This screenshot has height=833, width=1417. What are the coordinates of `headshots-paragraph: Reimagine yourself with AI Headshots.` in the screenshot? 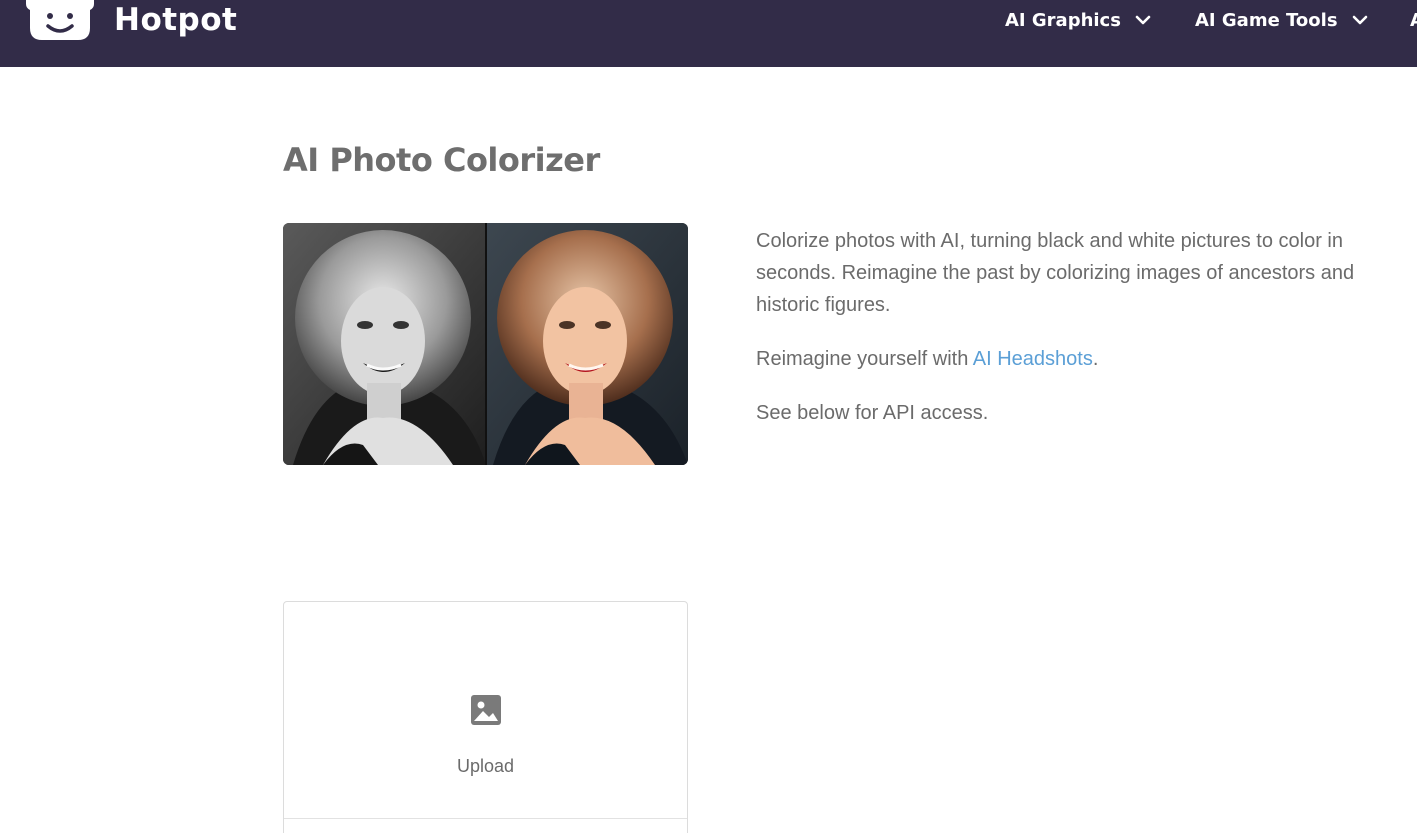 It's located at (1083, 359).